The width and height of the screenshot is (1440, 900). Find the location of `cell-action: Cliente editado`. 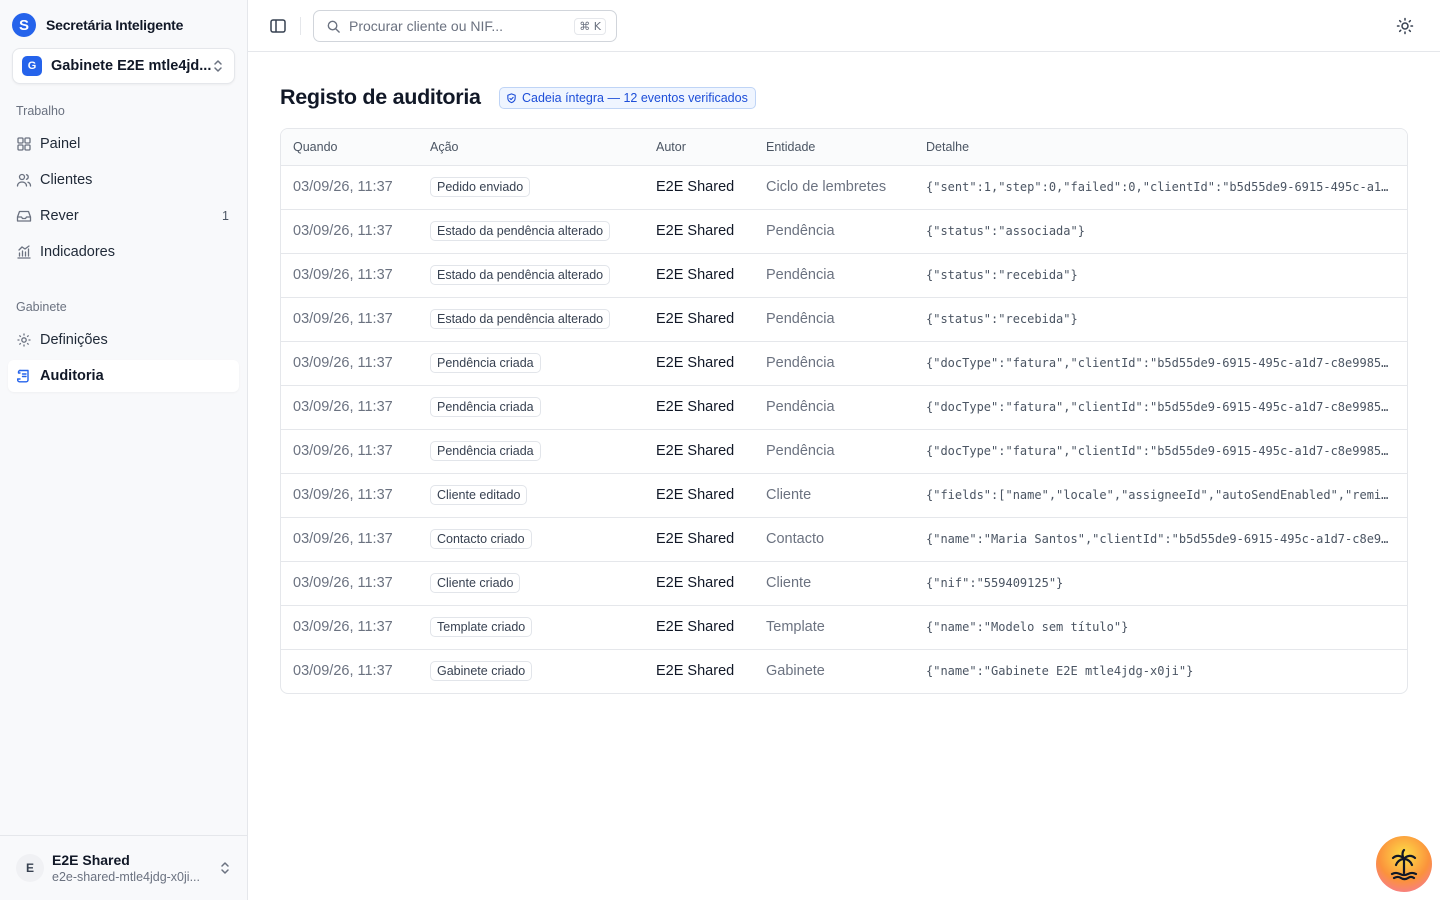

cell-action: Cliente editado is located at coordinates (531, 495).